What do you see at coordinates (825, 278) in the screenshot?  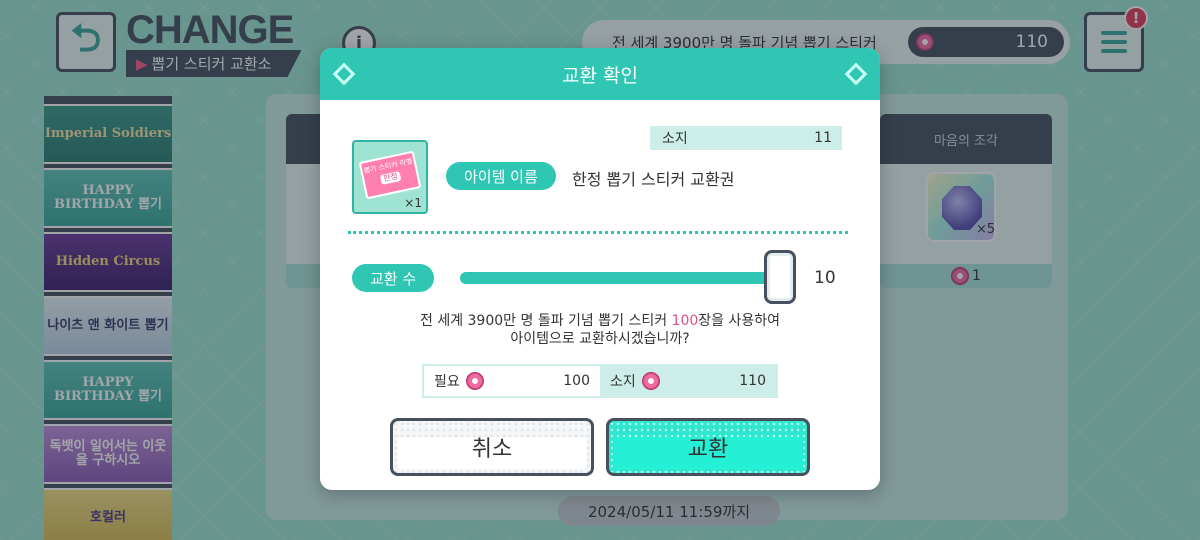 I see `exchange-count-value: 10` at bounding box center [825, 278].